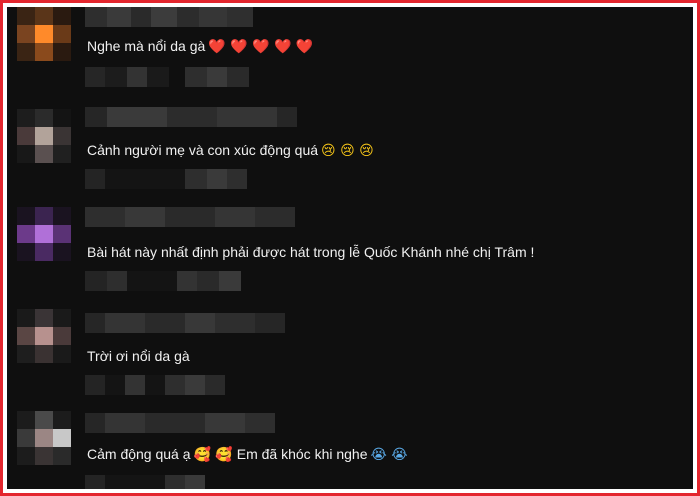  Describe the element at coordinates (213, 455) in the screenshot. I see `smiling-hearts-icon: 🥰 🥰` at that location.